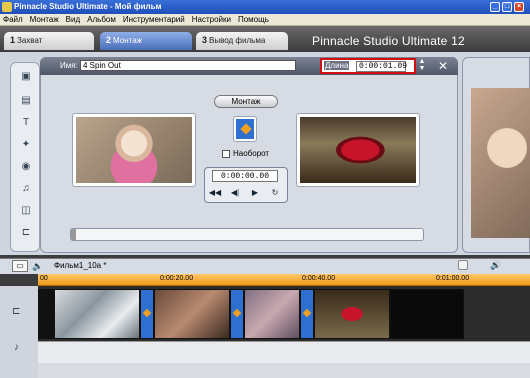 The width and height of the screenshot is (530, 378). I want to click on source-preview-b, so click(358, 150).